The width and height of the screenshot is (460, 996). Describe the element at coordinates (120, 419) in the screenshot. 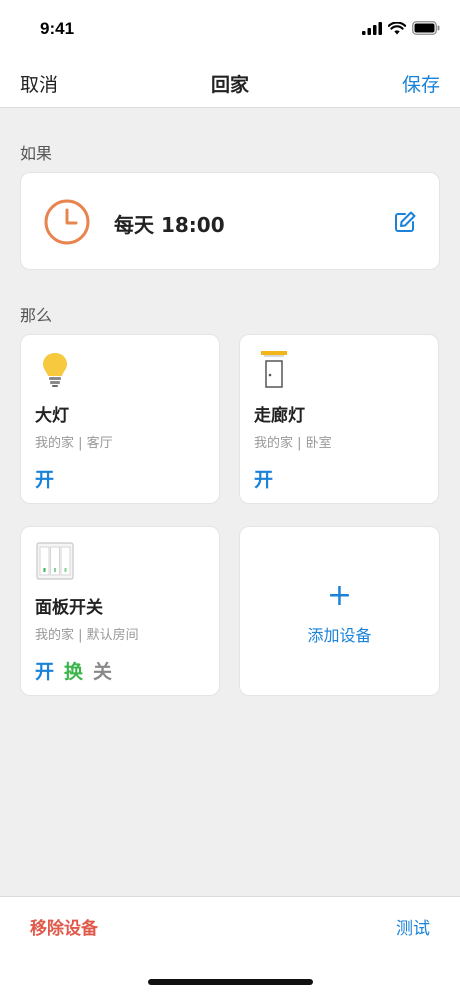

I see `device-card-main-light: 大灯 我的家 | 客厅 开` at that location.